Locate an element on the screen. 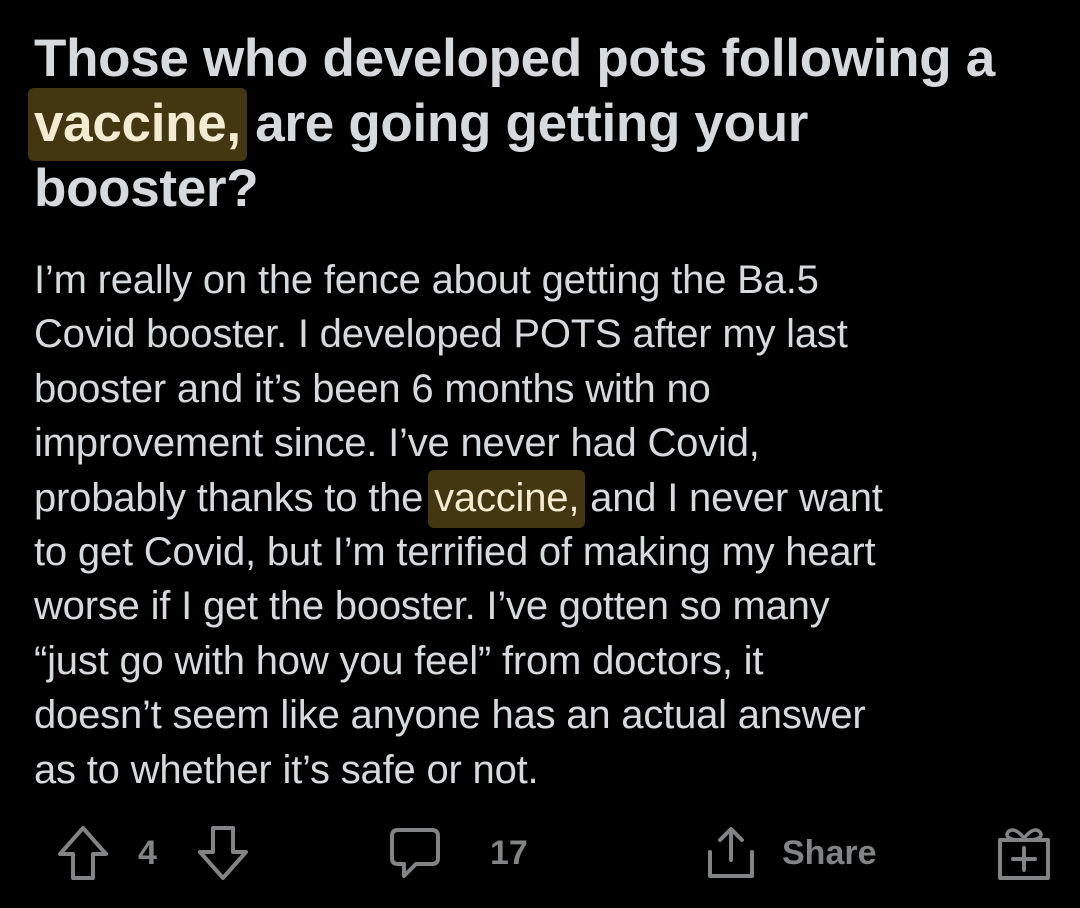 This screenshot has height=908, width=1080. vote-count: 4 is located at coordinates (147, 852).